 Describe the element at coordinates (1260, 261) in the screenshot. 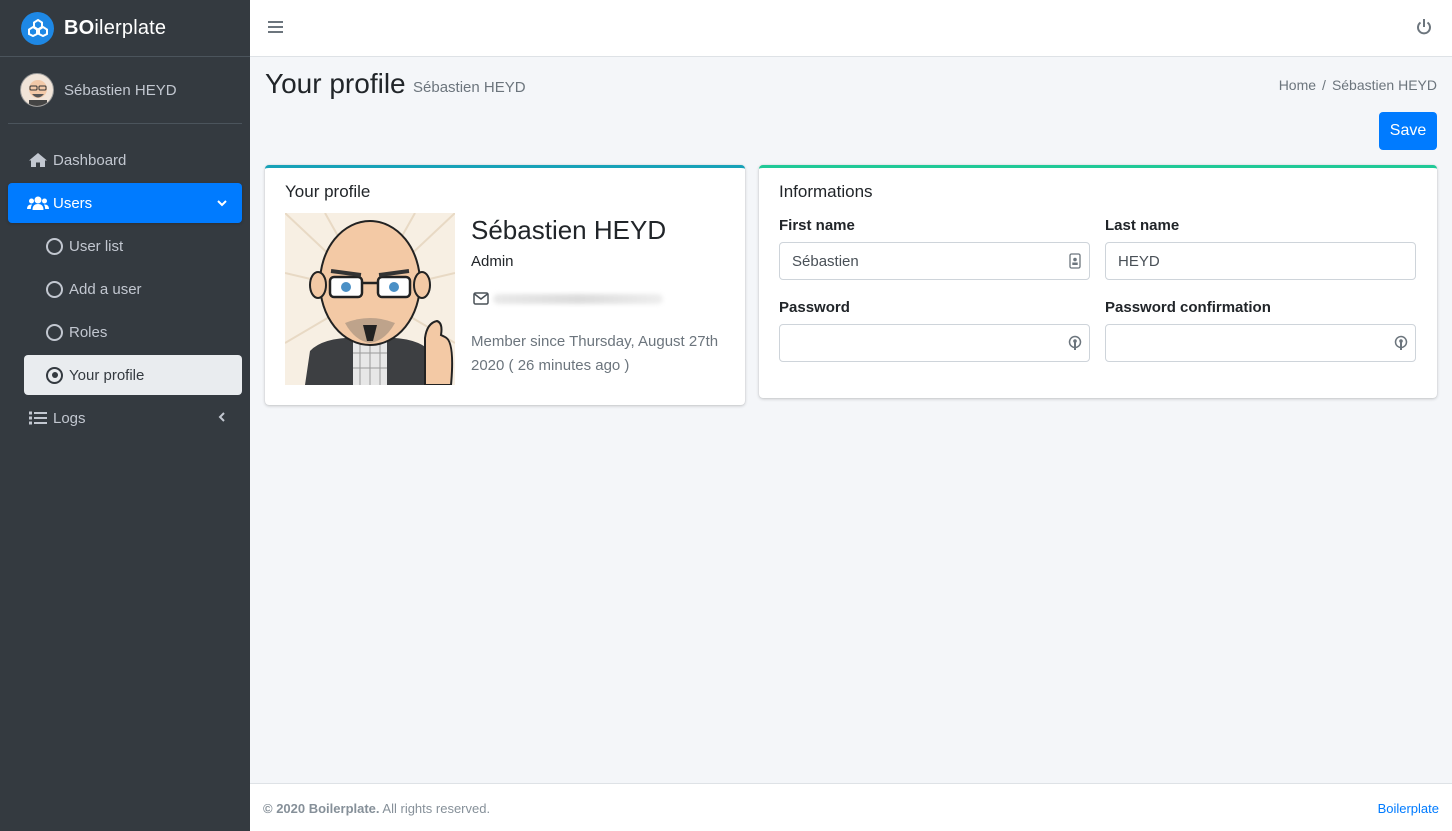

I see `last-name-field` at that location.